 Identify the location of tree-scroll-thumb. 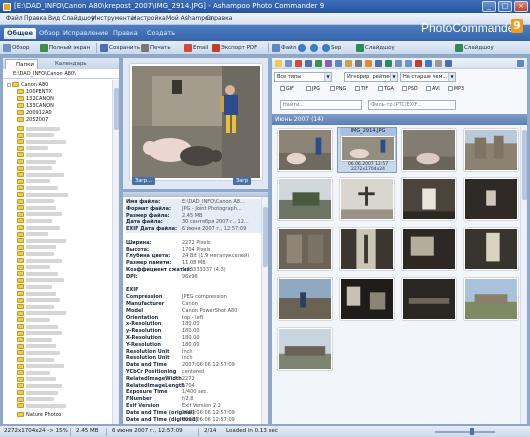
(116, 109).